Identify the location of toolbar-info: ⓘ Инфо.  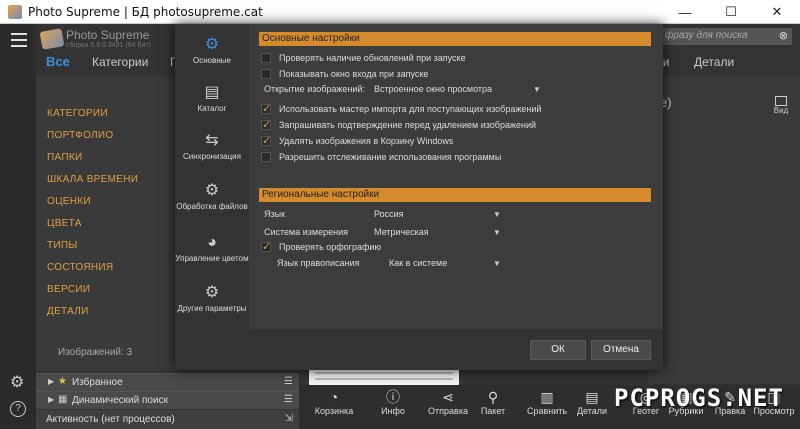
(393, 402).